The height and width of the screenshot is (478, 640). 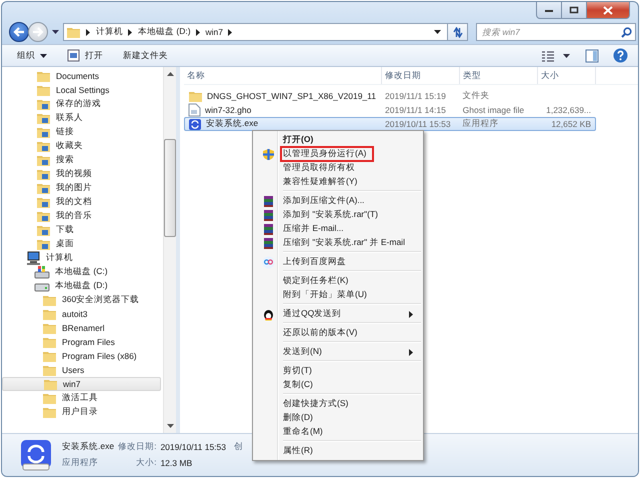 I want to click on tree-item: BRenamerl, so click(x=81, y=328).